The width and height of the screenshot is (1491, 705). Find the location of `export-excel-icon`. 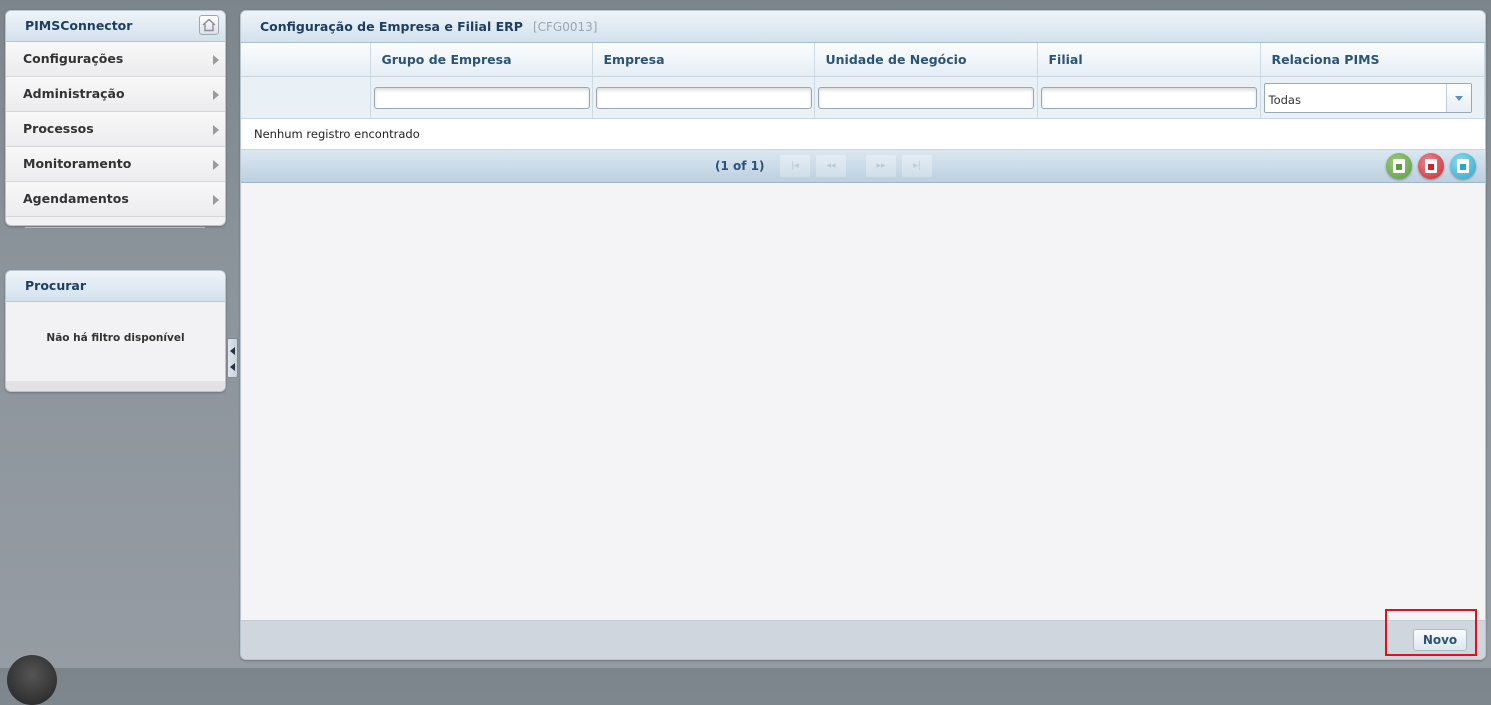

export-excel-icon is located at coordinates (1399, 166).